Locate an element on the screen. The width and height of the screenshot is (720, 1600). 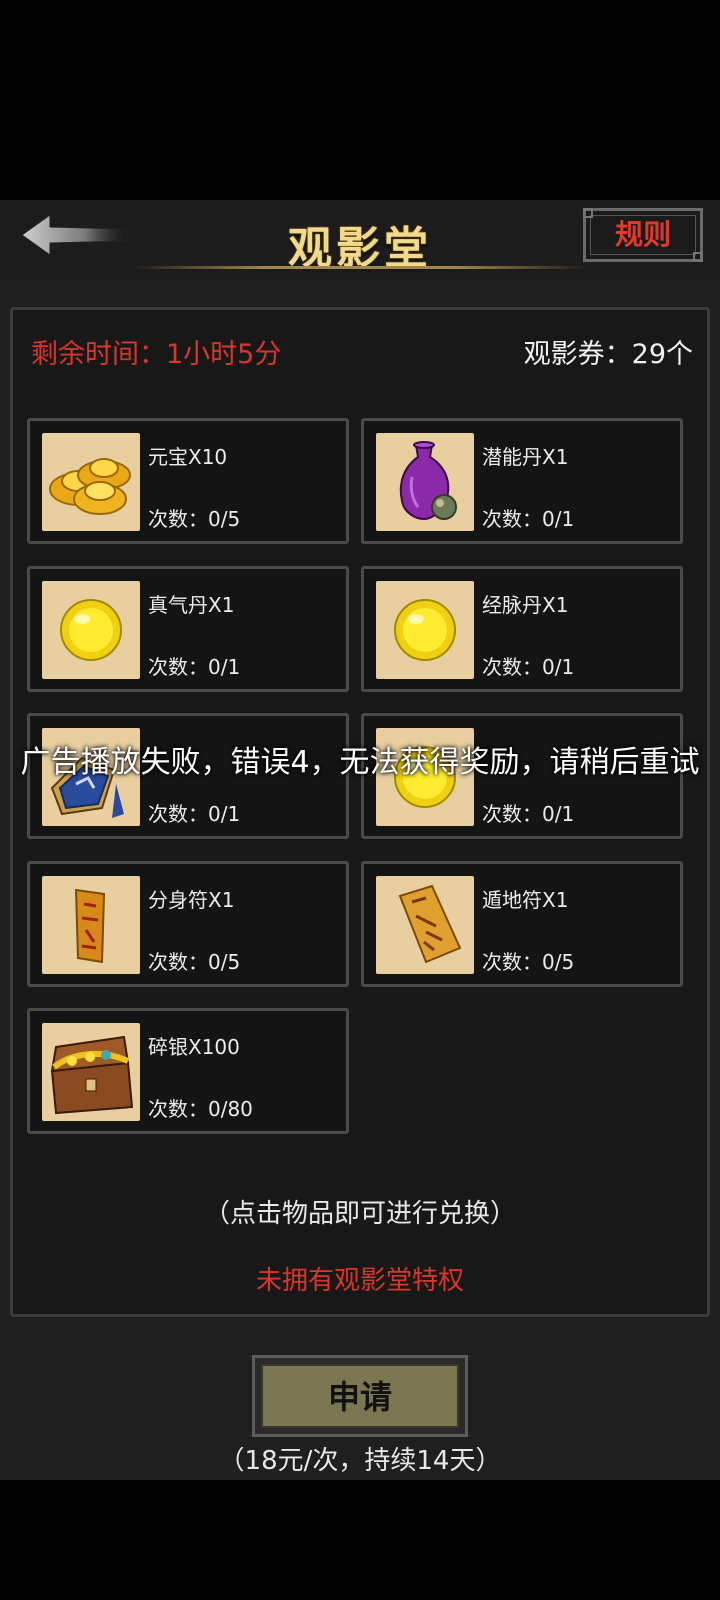
rules-button-label: 规则 is located at coordinates (642, 234).